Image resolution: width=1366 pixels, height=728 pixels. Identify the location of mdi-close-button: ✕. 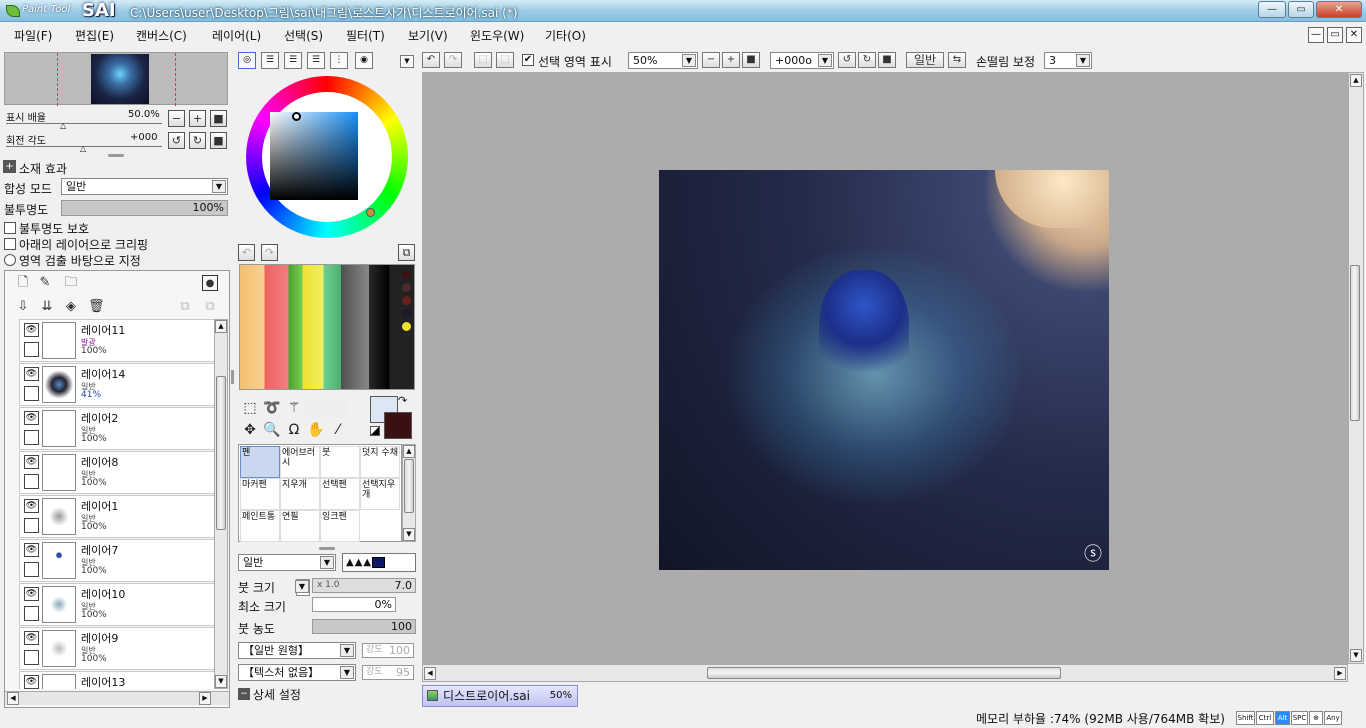
(1354, 35).